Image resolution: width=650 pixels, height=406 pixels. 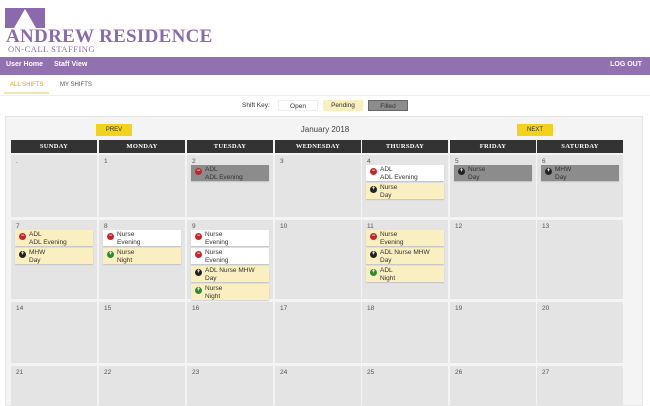 What do you see at coordinates (493, 332) in the screenshot?
I see `day-cell: 19` at bounding box center [493, 332].